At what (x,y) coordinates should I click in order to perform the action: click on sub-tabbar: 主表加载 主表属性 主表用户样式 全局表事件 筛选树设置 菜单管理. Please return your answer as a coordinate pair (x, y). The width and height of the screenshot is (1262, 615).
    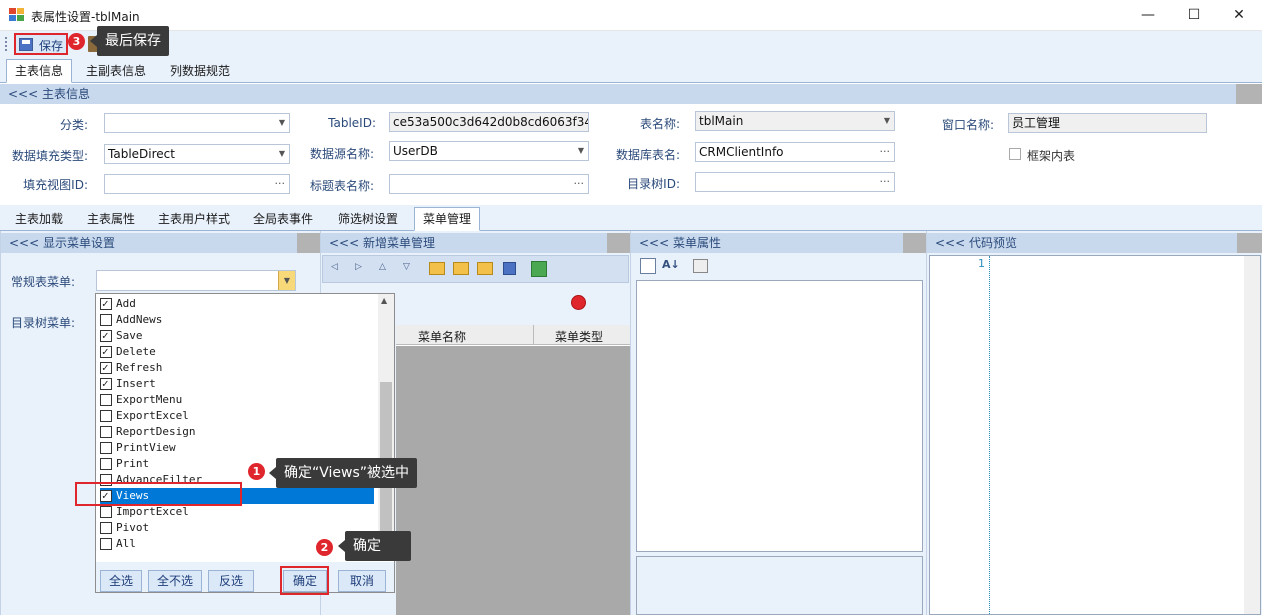
    Looking at the image, I should click on (631, 218).